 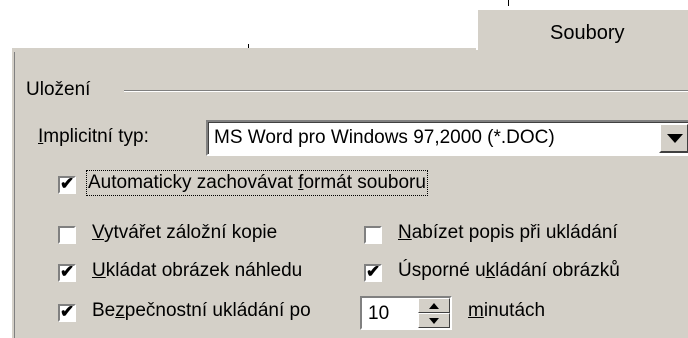 I want to click on dropdown-button, so click(x=673, y=138).